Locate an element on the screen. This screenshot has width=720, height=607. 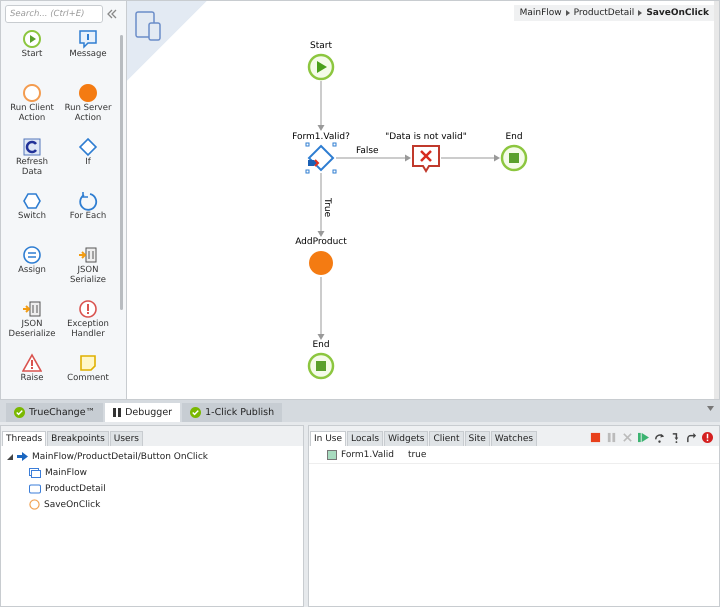
tool-label: Message is located at coordinates (88, 55).